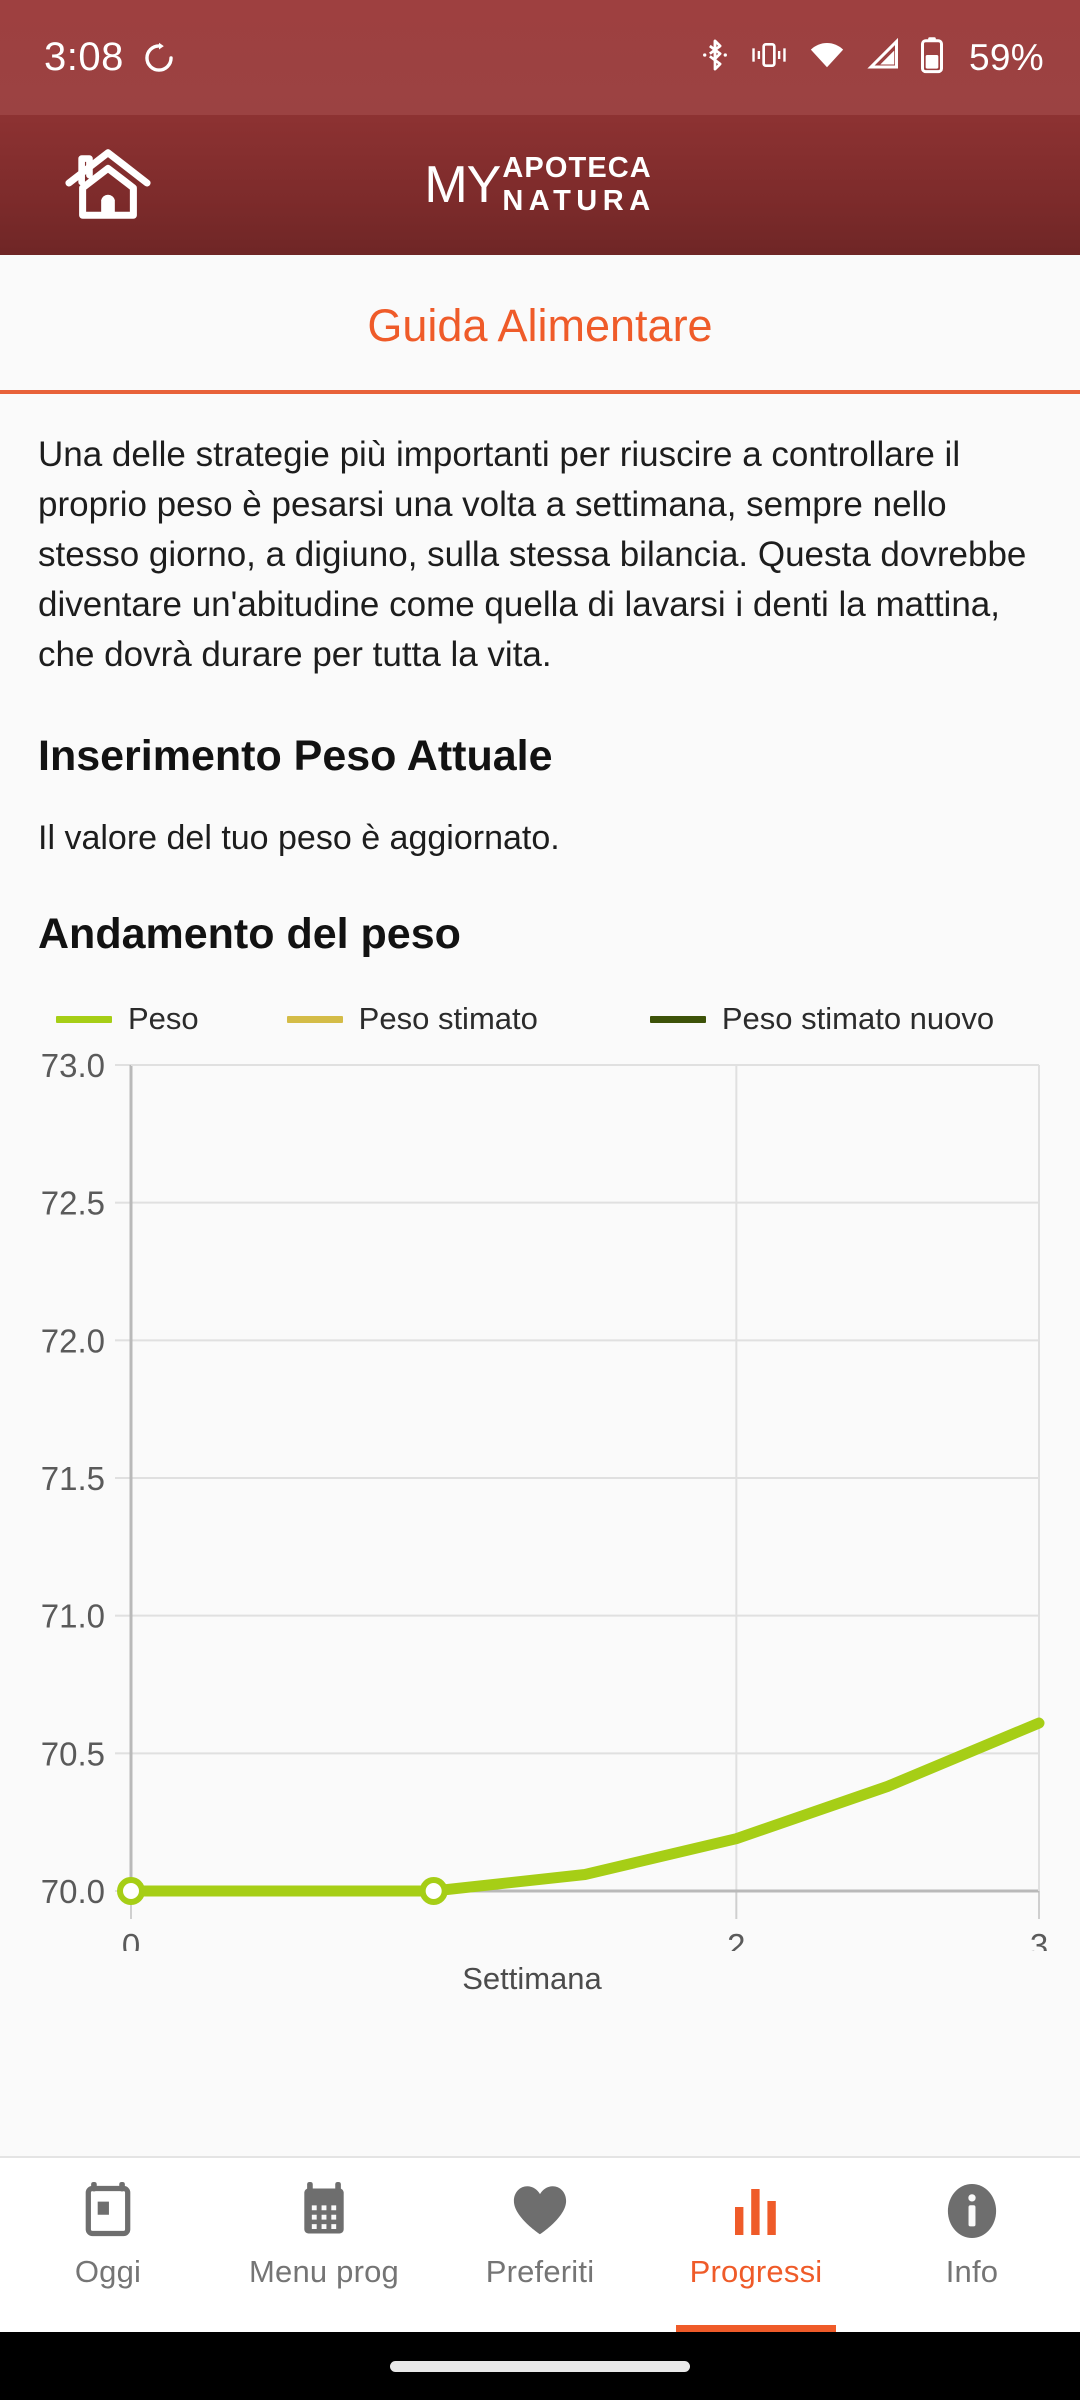  I want to click on nav-item-oggi: Oggi, so click(108, 2245).